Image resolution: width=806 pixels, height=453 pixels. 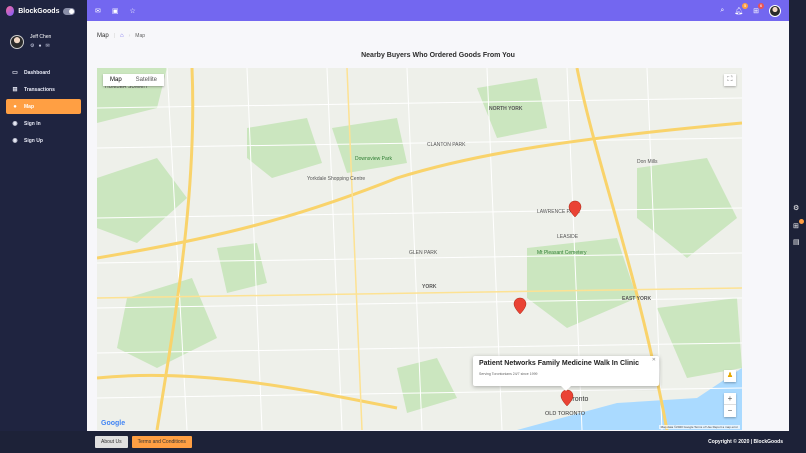 What do you see at coordinates (647, 162) in the screenshot?
I see `map-label: Don Mills` at bounding box center [647, 162].